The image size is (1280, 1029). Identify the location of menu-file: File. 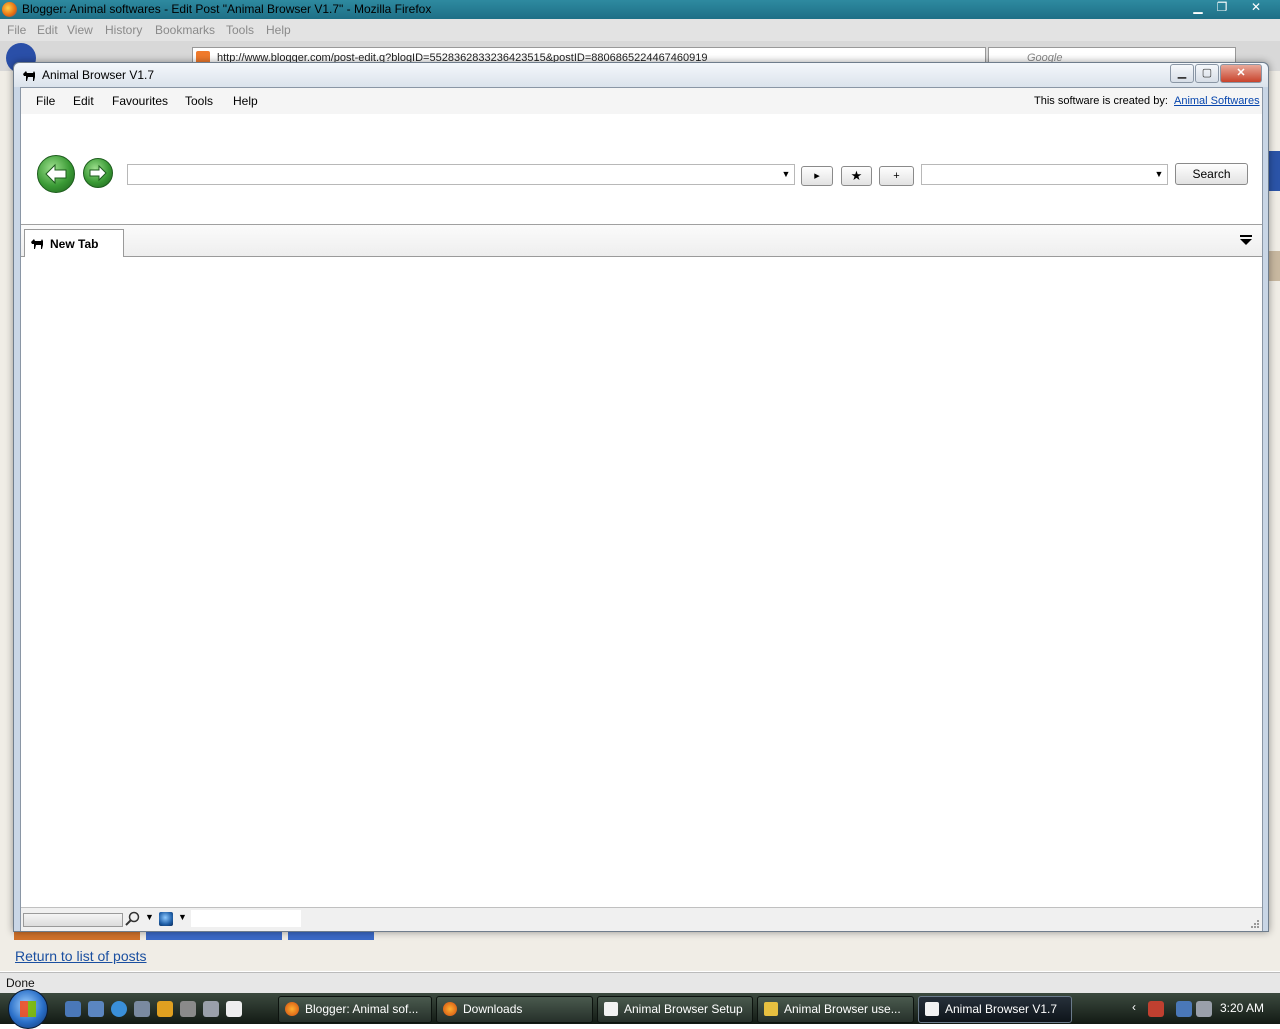
(45, 101).